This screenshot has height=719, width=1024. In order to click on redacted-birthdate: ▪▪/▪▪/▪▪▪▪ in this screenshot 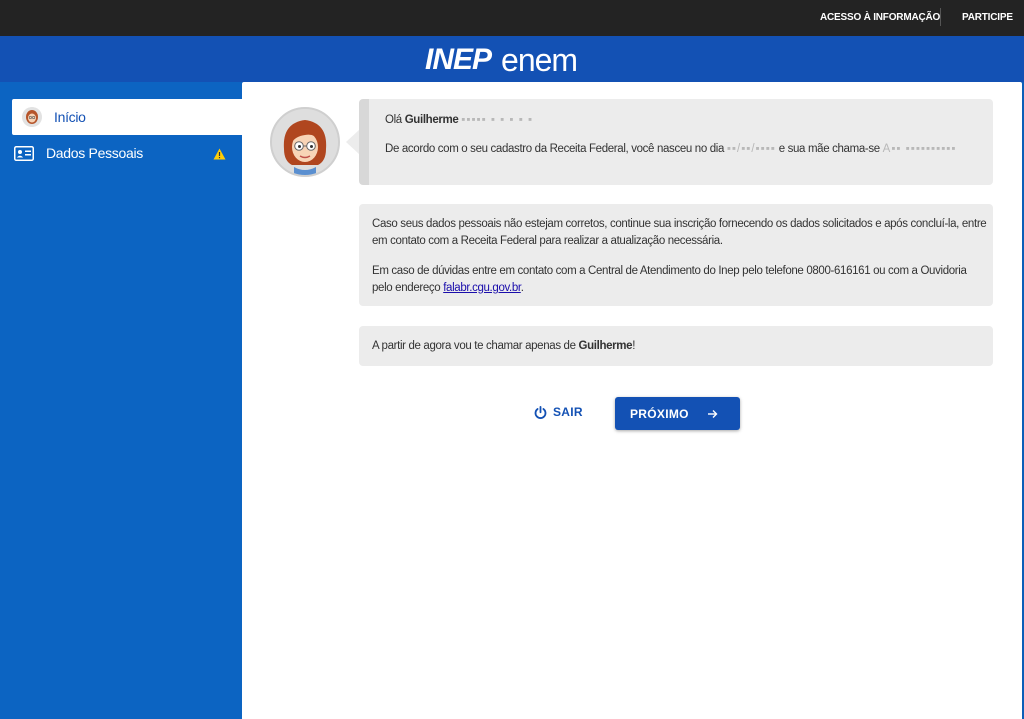, I will do `click(751, 149)`.